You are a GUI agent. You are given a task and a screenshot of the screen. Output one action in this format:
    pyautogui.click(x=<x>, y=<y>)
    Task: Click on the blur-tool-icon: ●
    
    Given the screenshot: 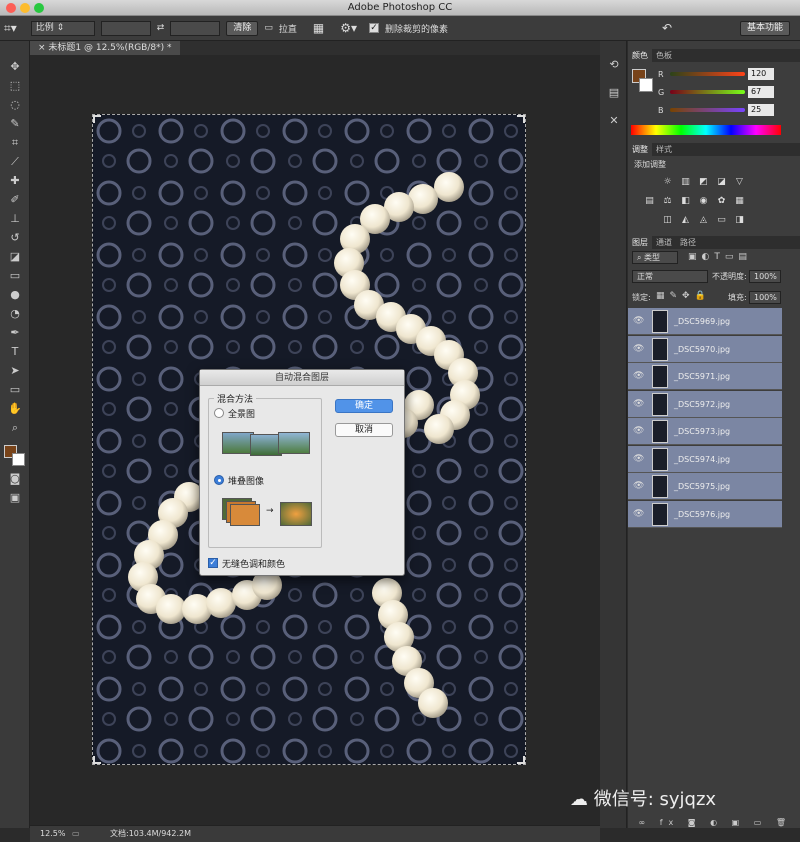 What is the action you would take?
    pyautogui.click(x=15, y=295)
    